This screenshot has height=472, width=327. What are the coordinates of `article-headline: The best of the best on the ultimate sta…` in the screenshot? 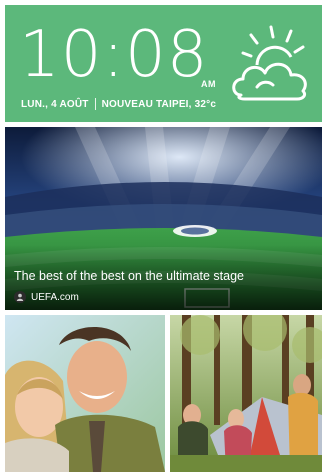 It's located at (129, 276).